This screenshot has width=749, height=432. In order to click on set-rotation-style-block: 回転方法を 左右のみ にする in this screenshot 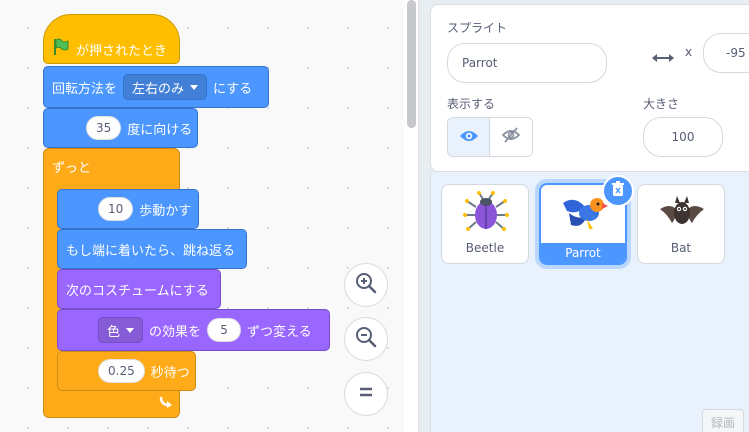, I will do `click(156, 87)`.